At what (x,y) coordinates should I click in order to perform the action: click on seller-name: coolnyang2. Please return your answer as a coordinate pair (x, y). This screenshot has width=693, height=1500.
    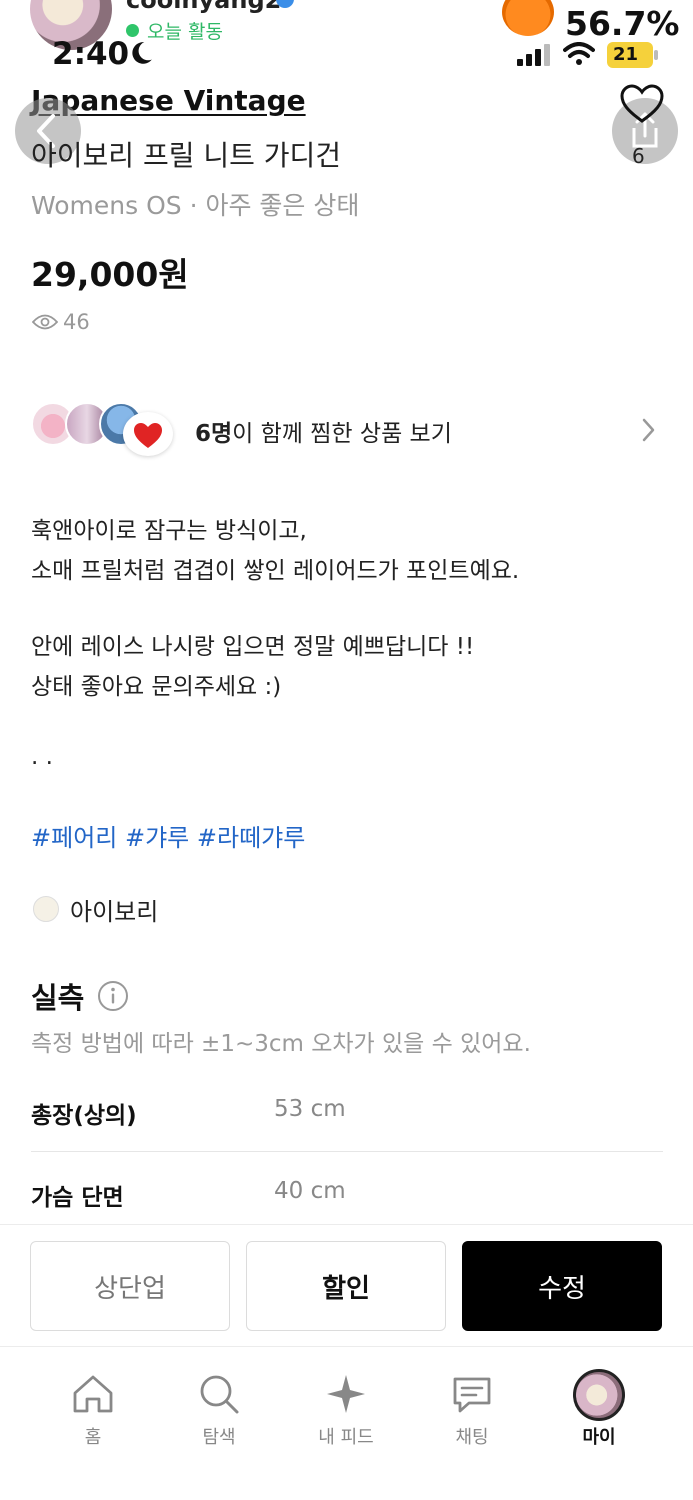
    Looking at the image, I should click on (203, 7).